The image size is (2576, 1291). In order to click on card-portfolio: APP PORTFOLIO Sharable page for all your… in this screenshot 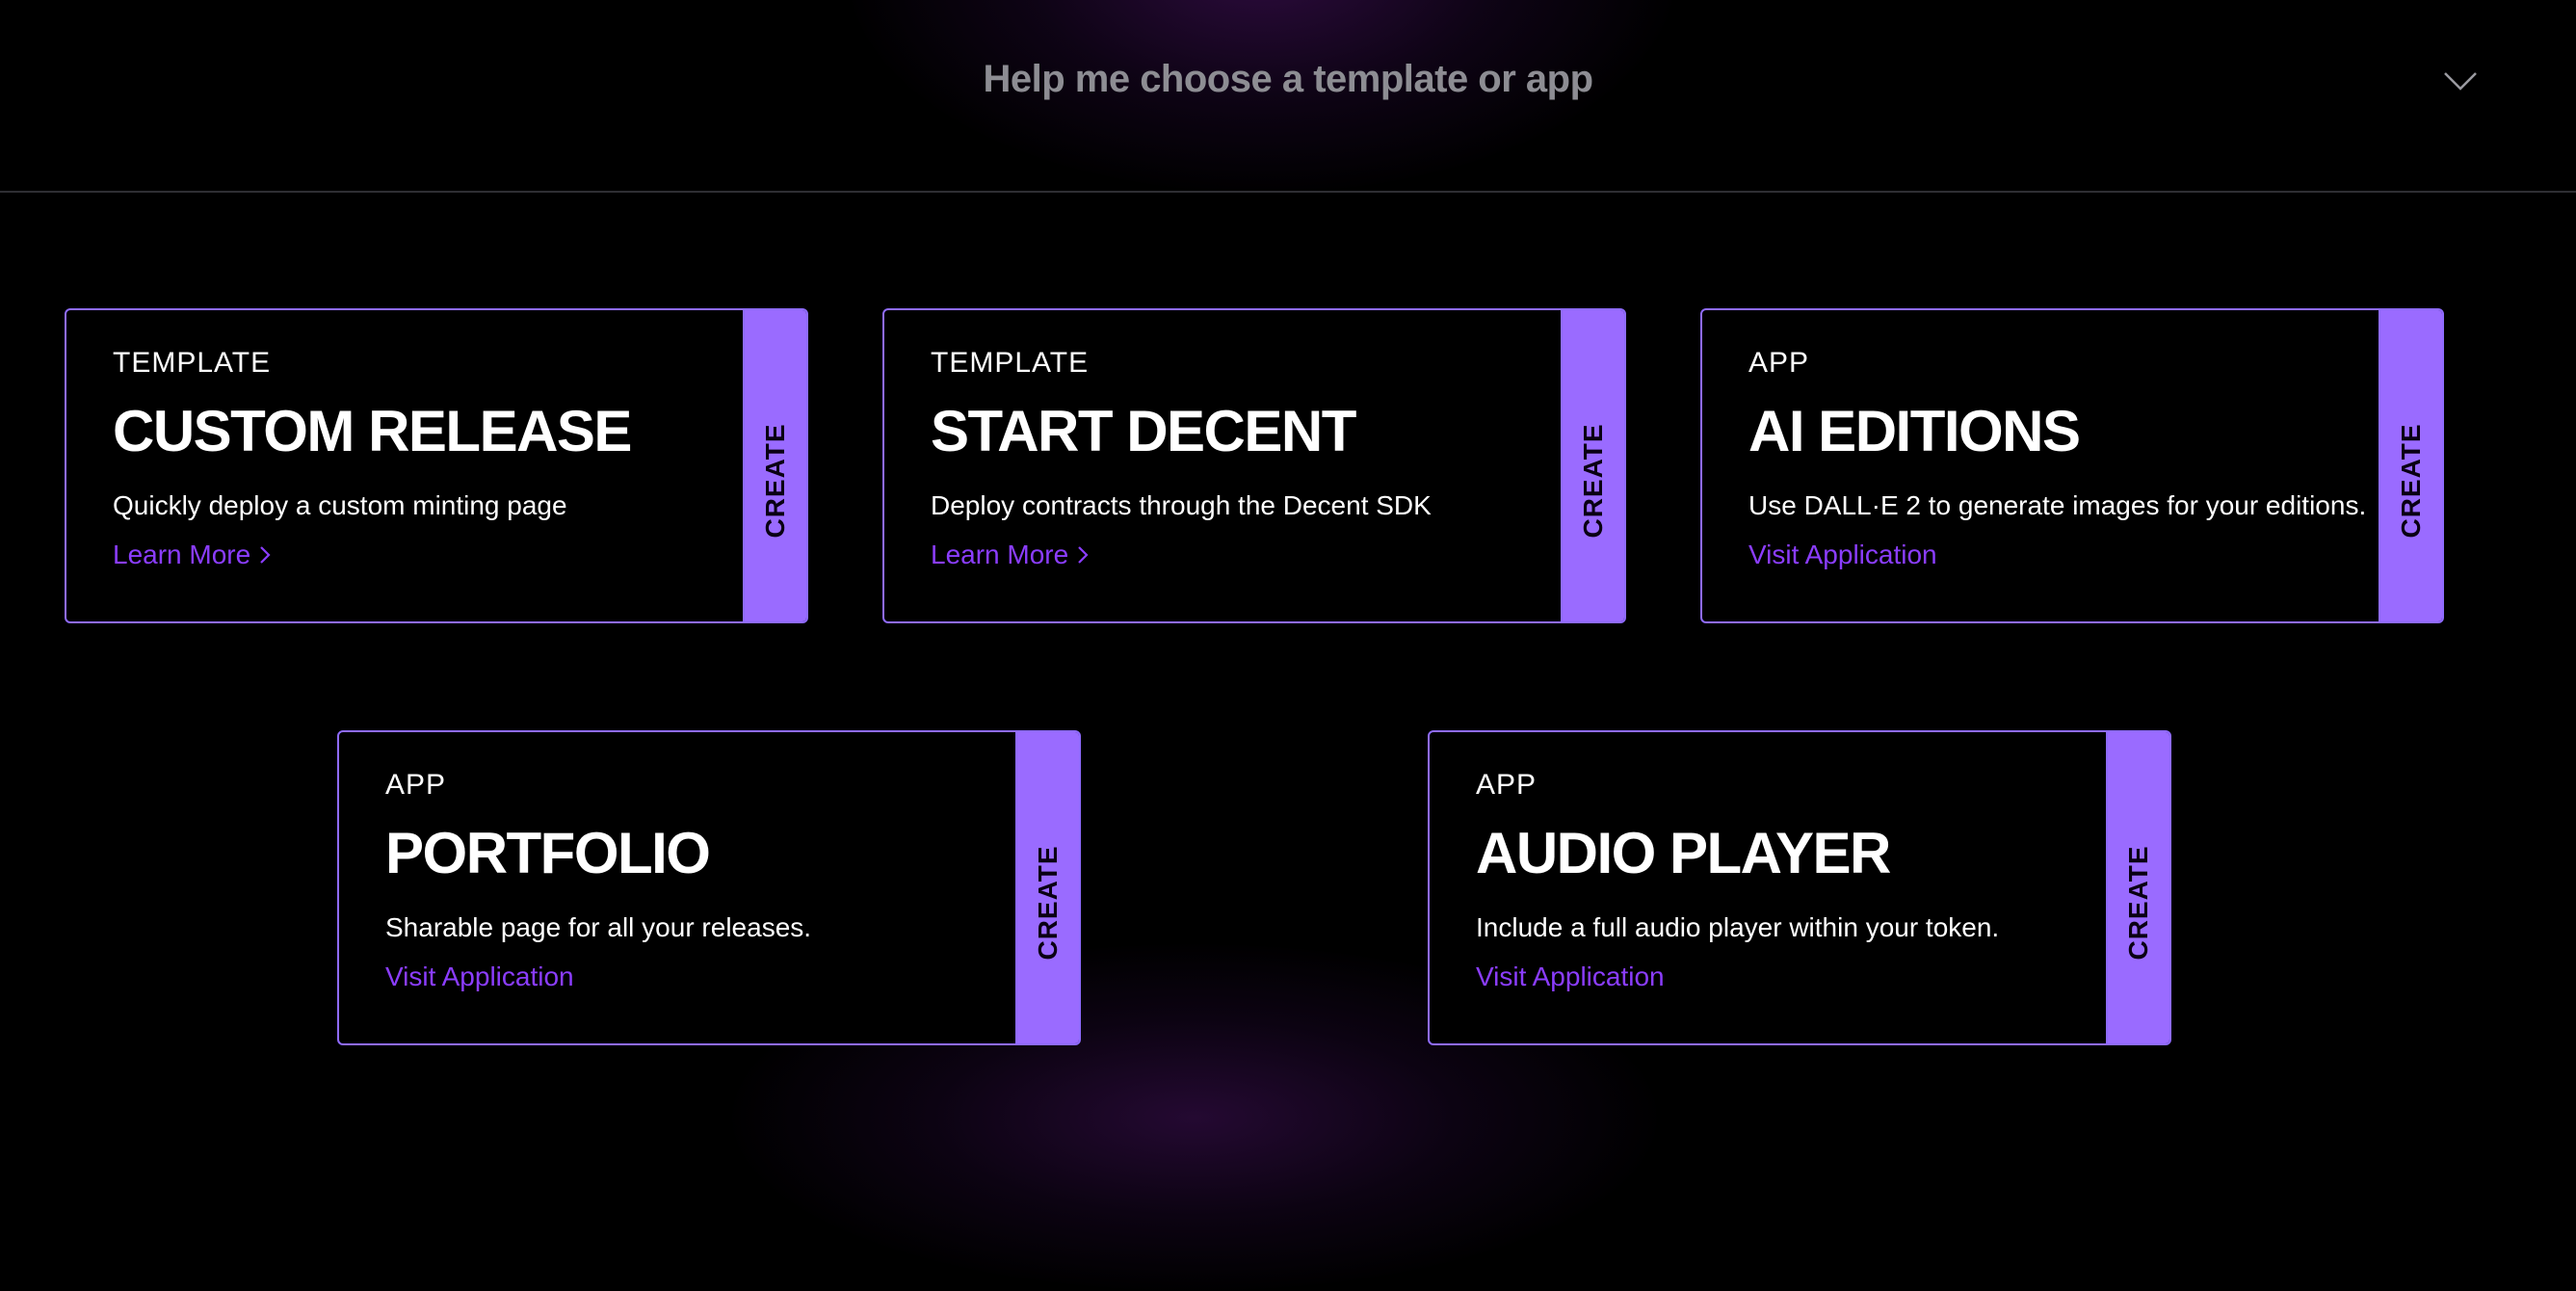, I will do `click(709, 888)`.